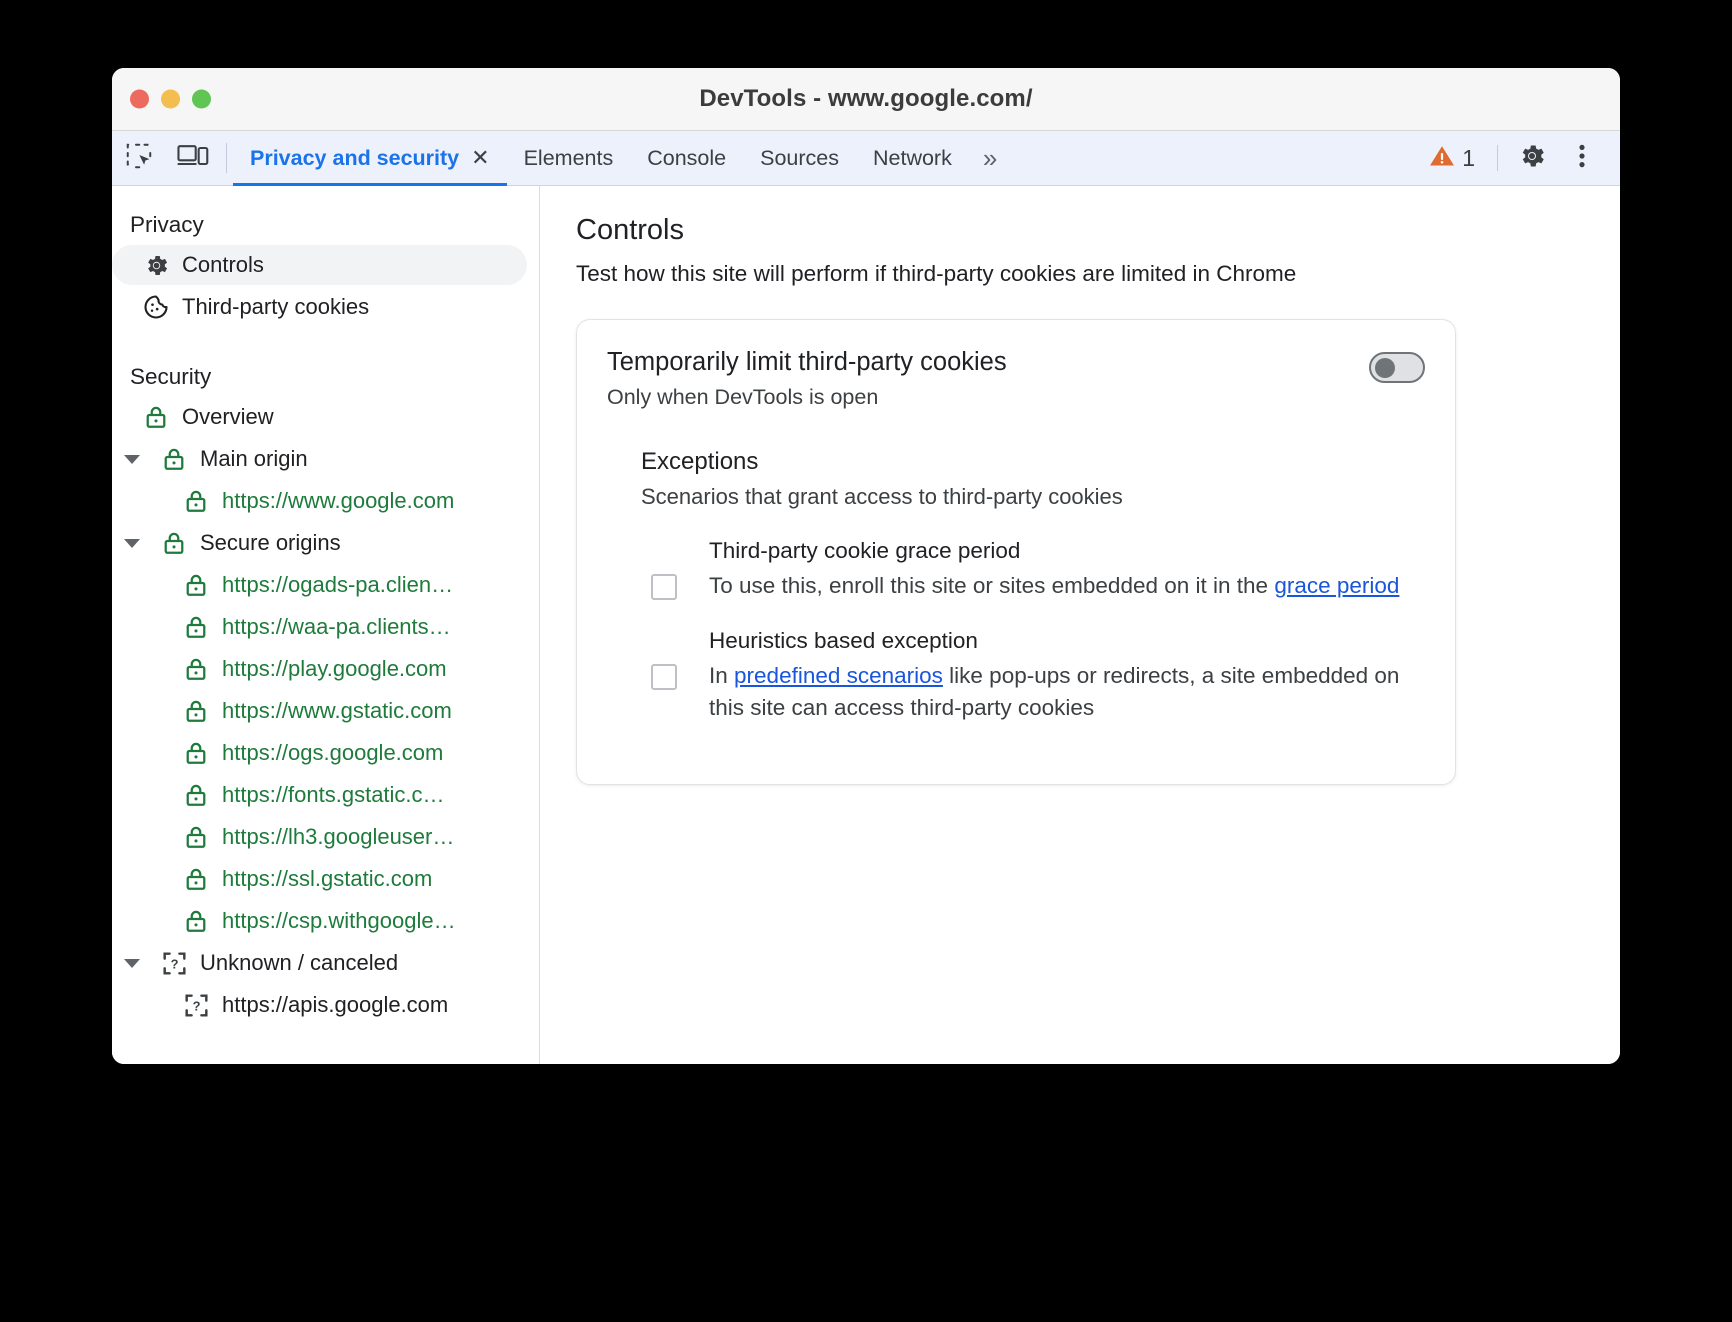 The height and width of the screenshot is (1322, 1732). I want to click on more-options-button, so click(1582, 158).